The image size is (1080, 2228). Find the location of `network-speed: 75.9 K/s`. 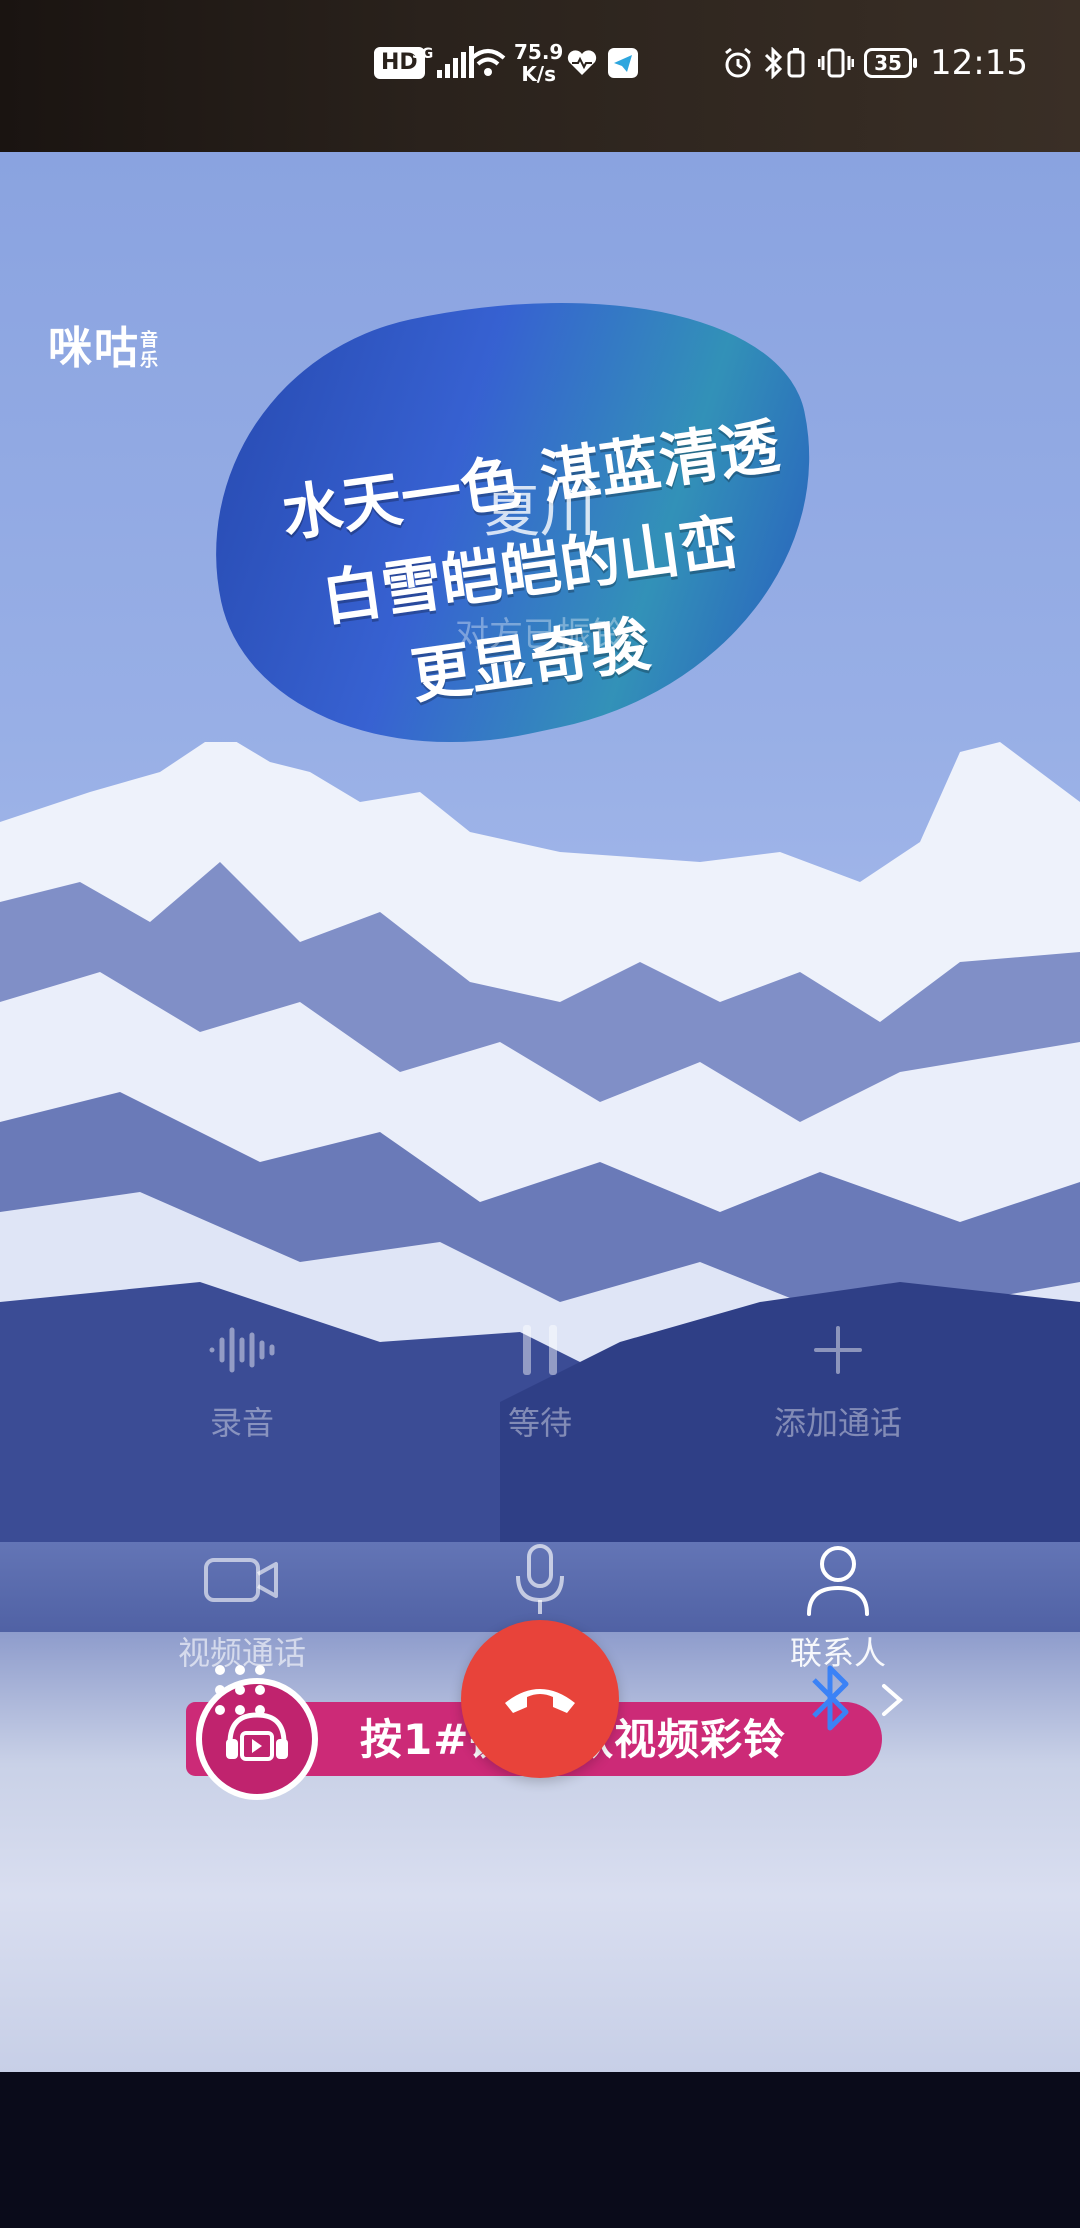

network-speed: 75.9 K/s is located at coordinates (538, 63).